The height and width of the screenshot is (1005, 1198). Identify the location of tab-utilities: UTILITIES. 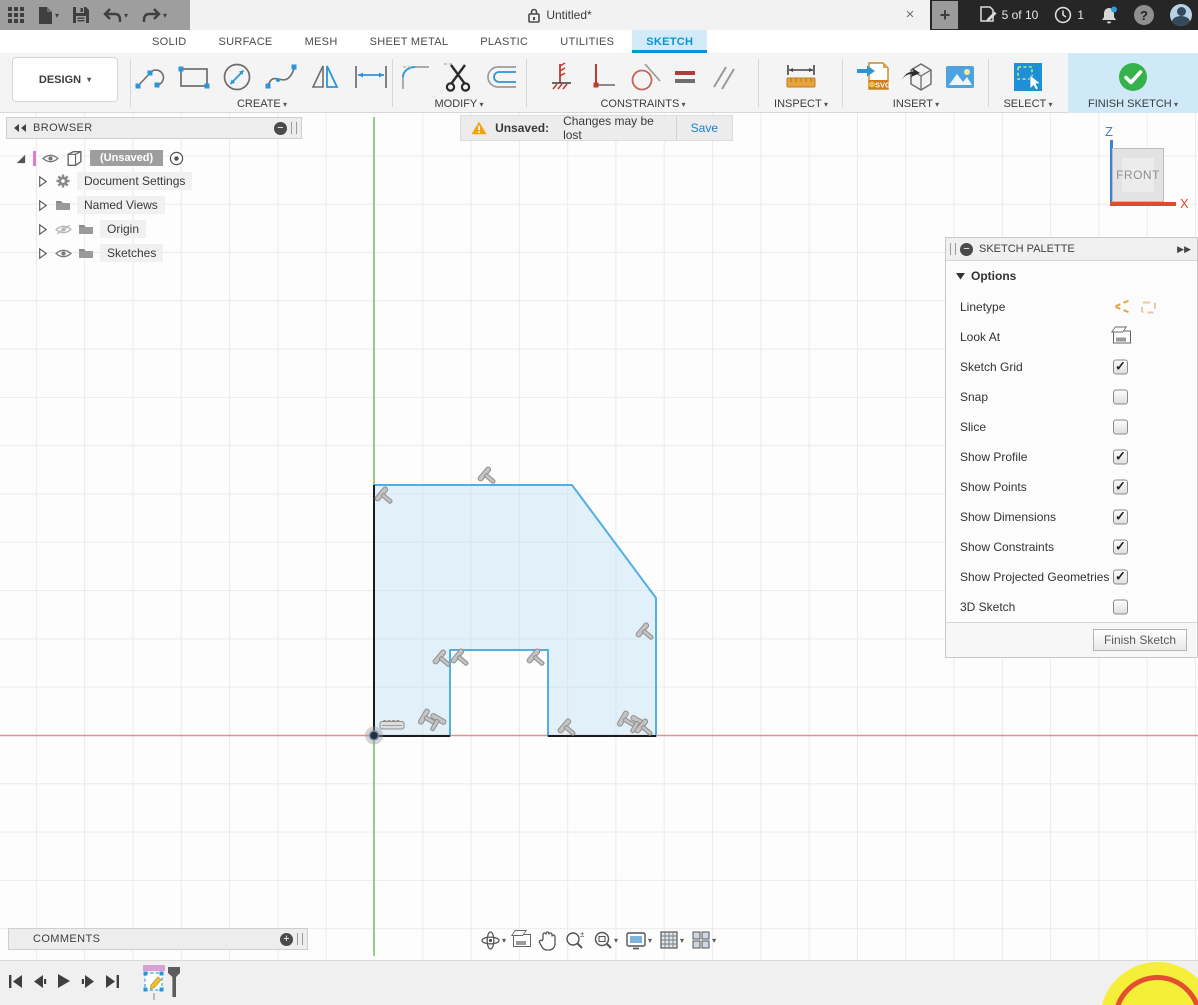
(587, 41).